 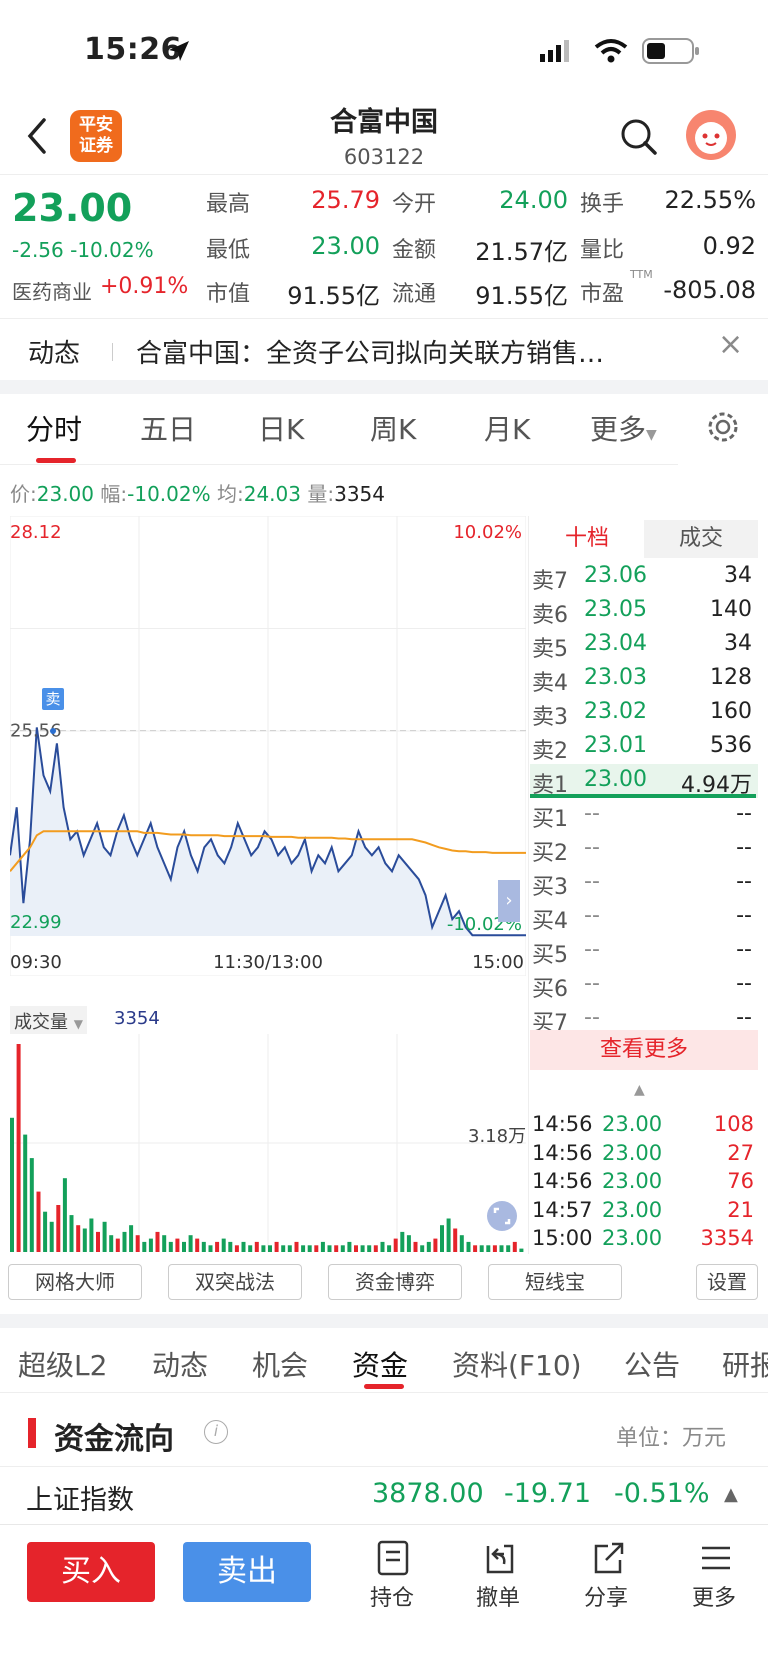 I want to click on tab-opportunity: 机会, so click(x=280, y=1364).